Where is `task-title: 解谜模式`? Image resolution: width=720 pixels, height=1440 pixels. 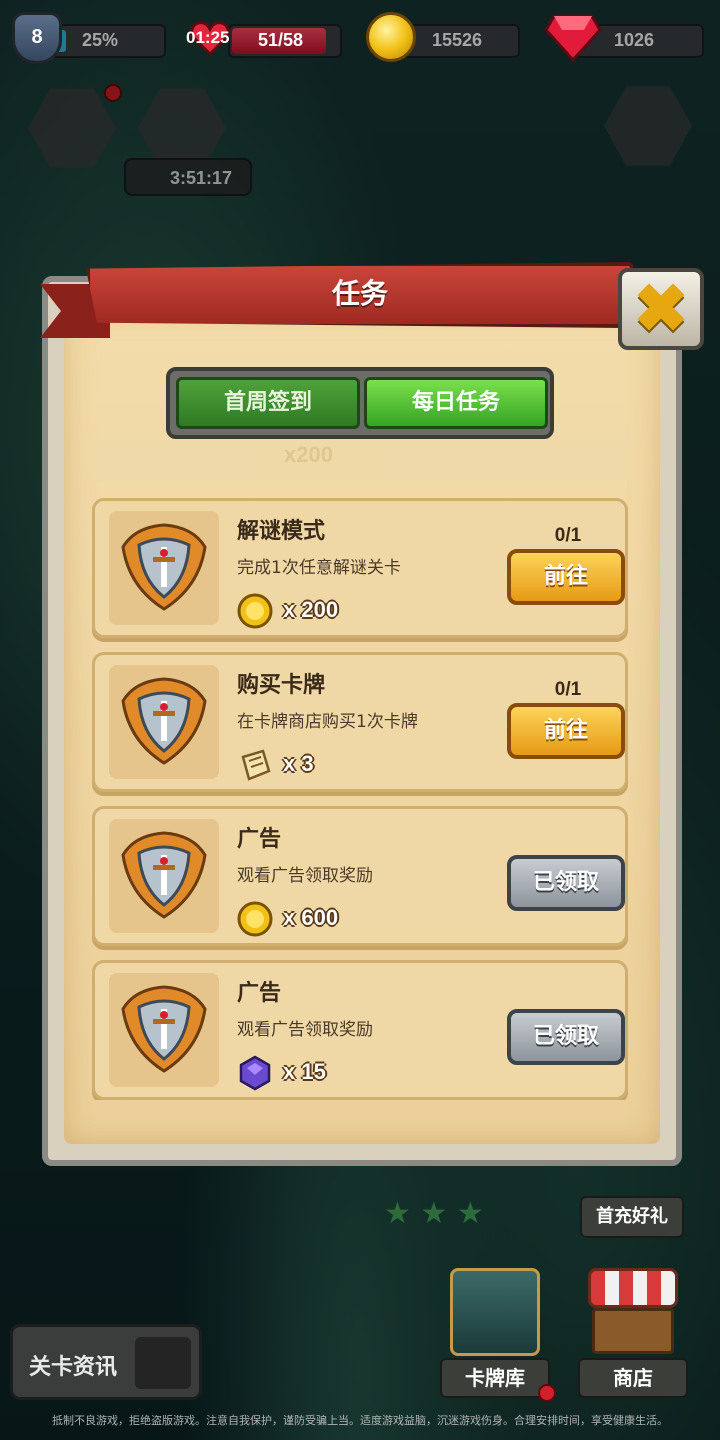 task-title: 解谜模式 is located at coordinates (281, 531).